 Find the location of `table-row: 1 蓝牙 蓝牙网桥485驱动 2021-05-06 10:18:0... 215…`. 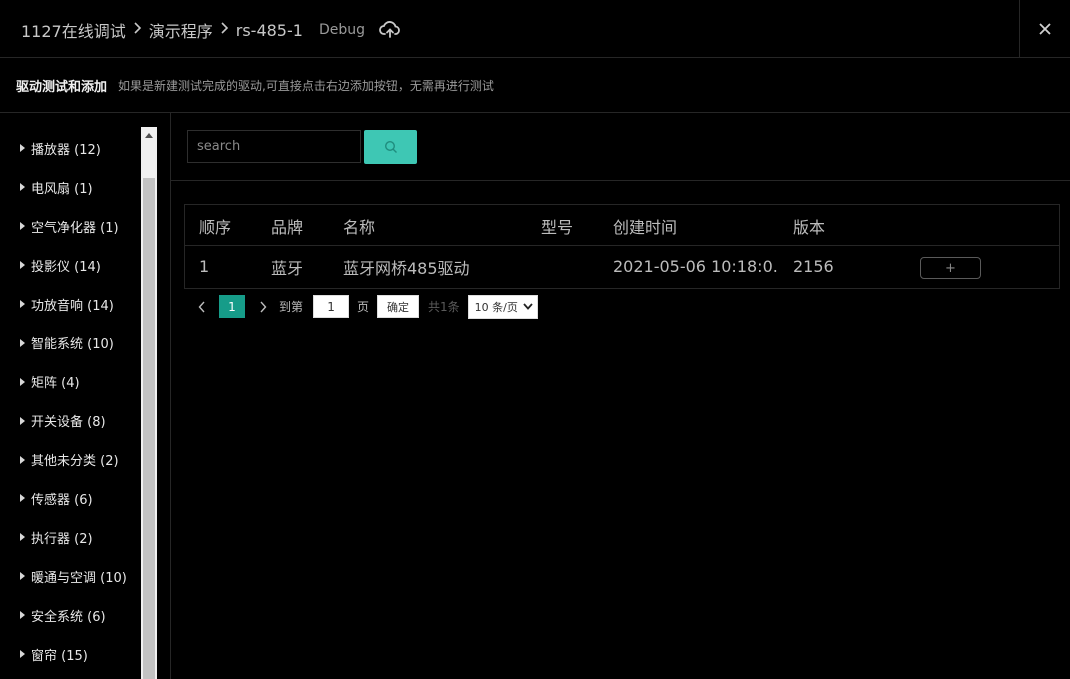

table-row: 1 蓝牙 蓝牙网桥485驱动 2021-05-06 10:18:0... 215… is located at coordinates (622, 266).